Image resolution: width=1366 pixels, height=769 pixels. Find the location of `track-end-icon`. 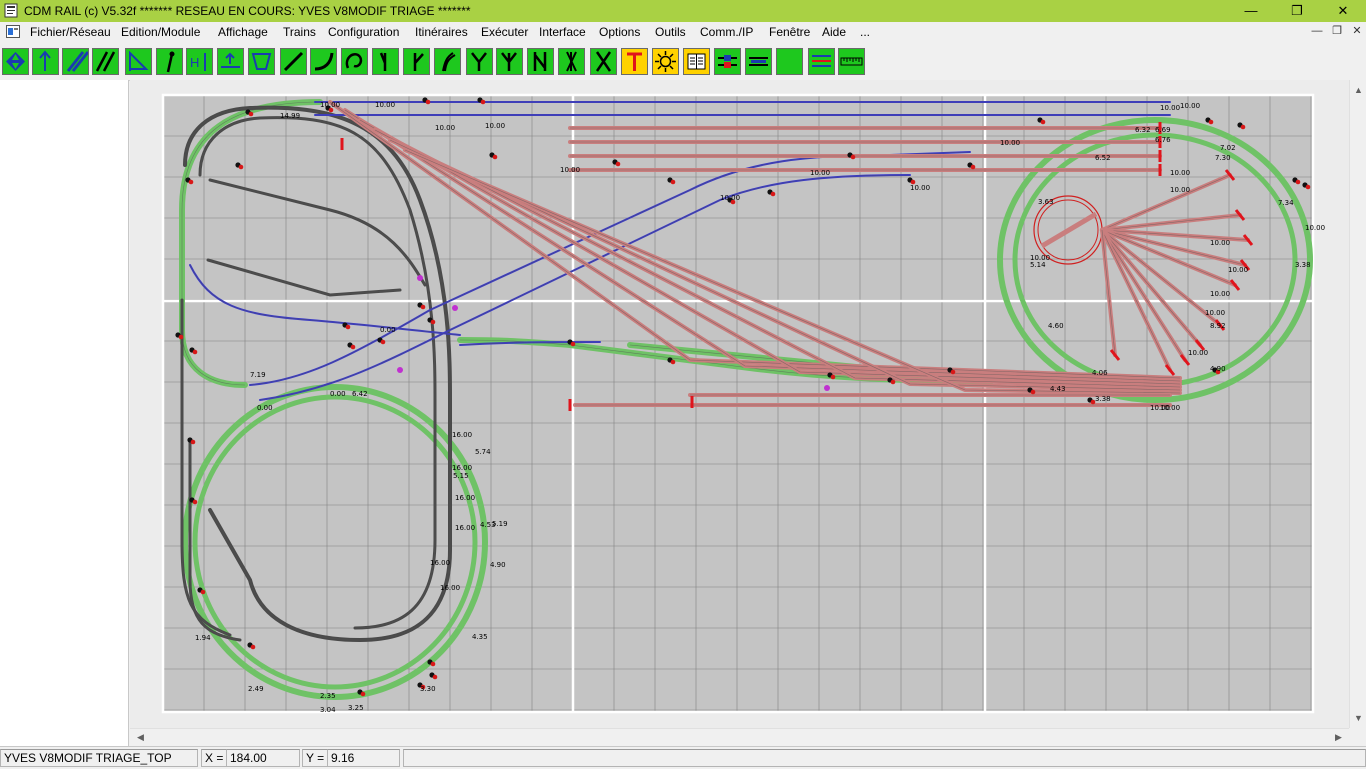

track-end-icon is located at coordinates (634, 61).